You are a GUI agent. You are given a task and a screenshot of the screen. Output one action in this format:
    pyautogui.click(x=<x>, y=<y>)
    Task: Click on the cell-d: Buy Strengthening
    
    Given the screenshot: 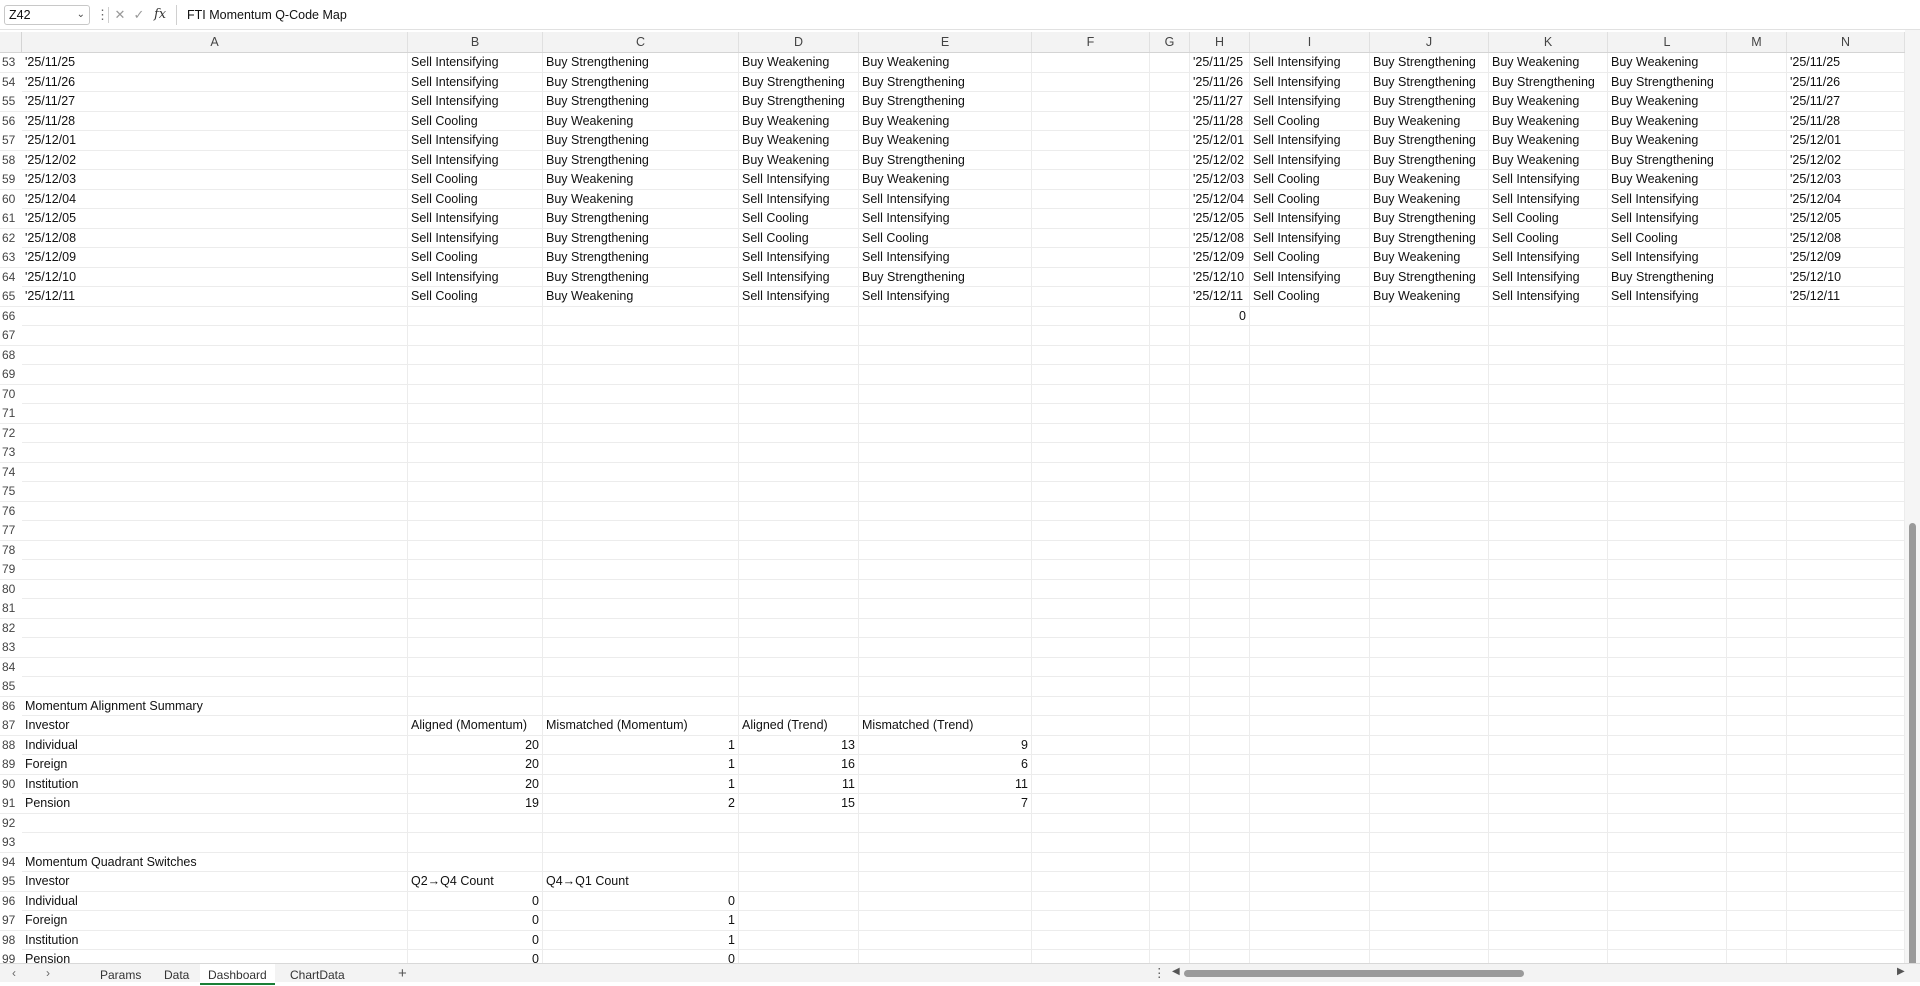 What is the action you would take?
    pyautogui.click(x=799, y=82)
    